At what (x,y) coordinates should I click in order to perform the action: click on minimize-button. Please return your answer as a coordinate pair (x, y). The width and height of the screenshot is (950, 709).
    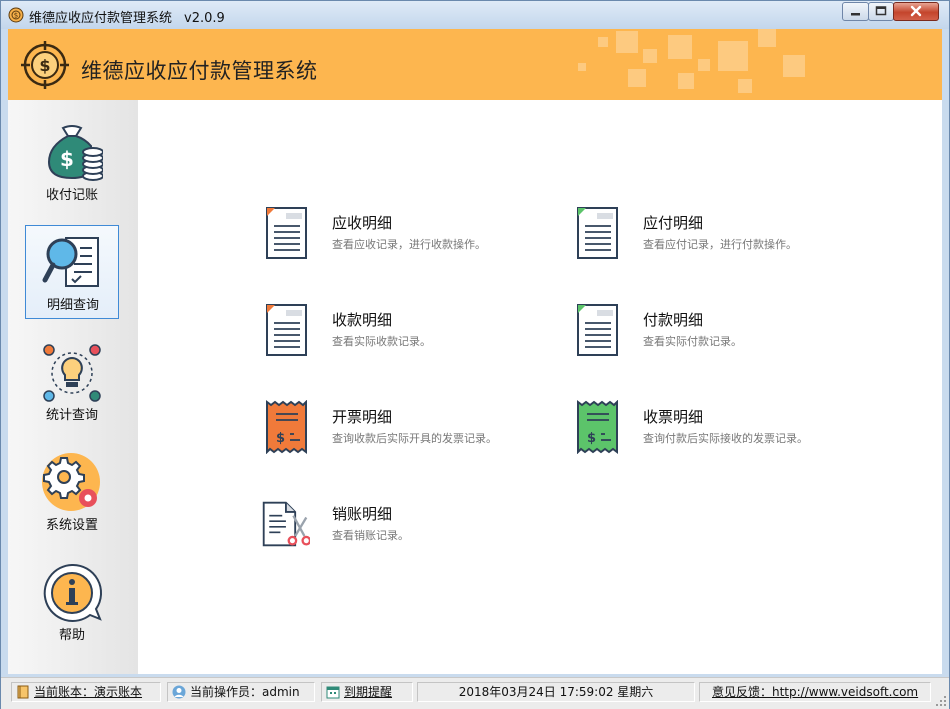
    Looking at the image, I should click on (855, 11).